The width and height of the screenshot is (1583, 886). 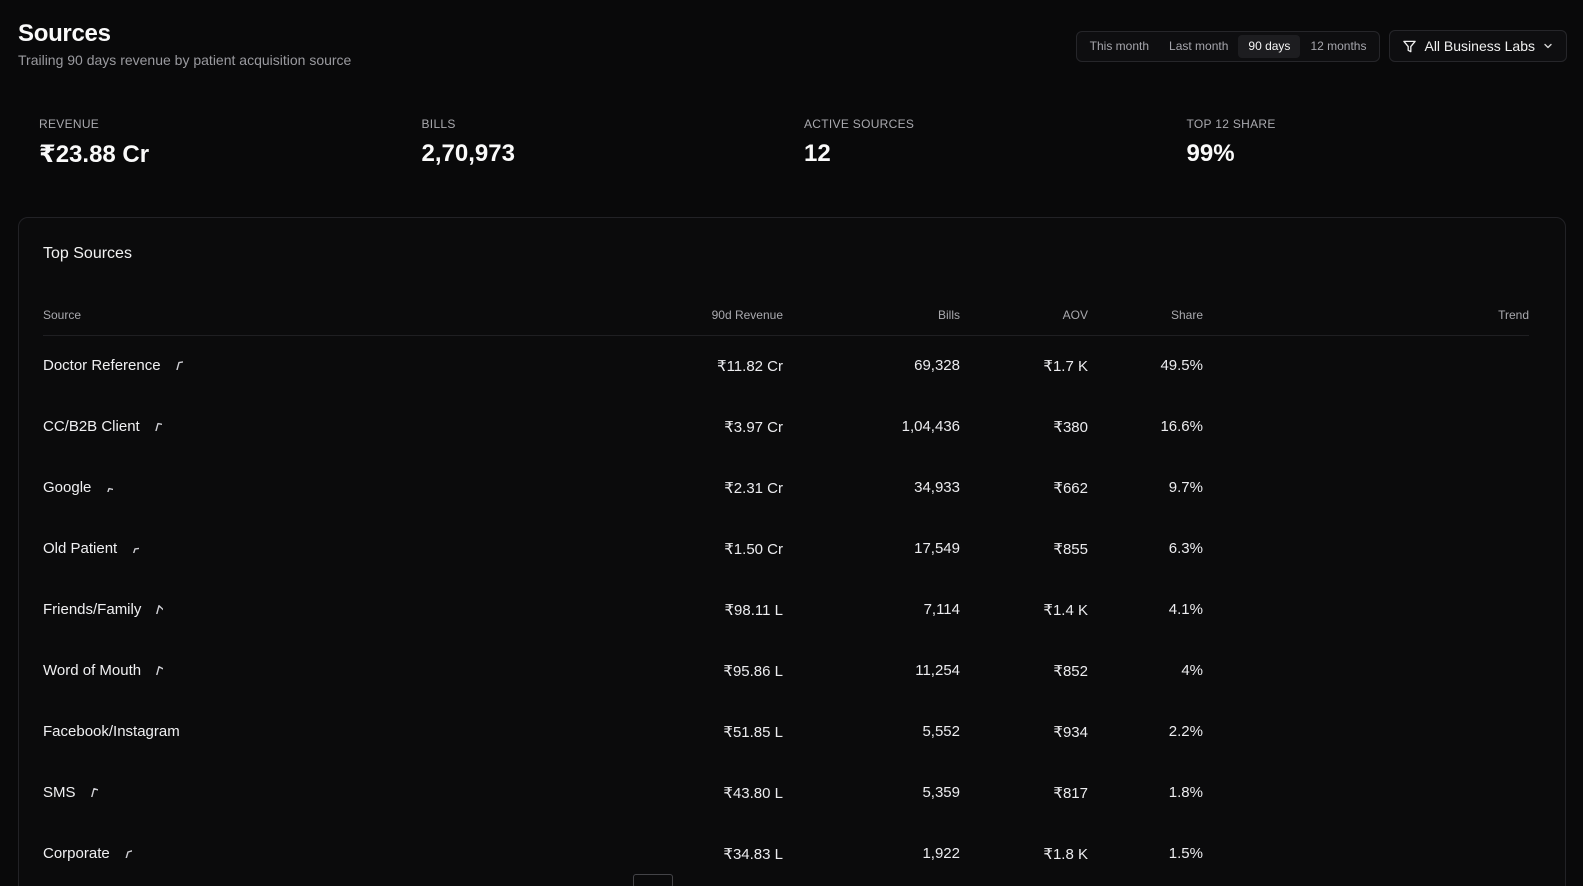 I want to click on cell-share: 4%, so click(x=1192, y=670).